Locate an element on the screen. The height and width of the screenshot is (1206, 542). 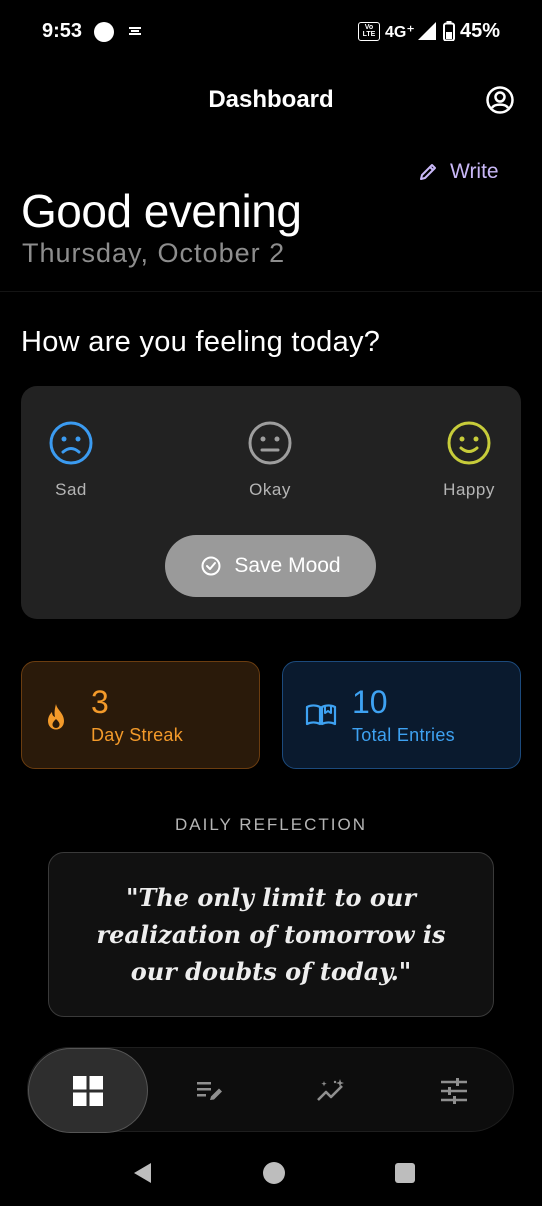
save-mood-label: Save Mood is located at coordinates (287, 565).